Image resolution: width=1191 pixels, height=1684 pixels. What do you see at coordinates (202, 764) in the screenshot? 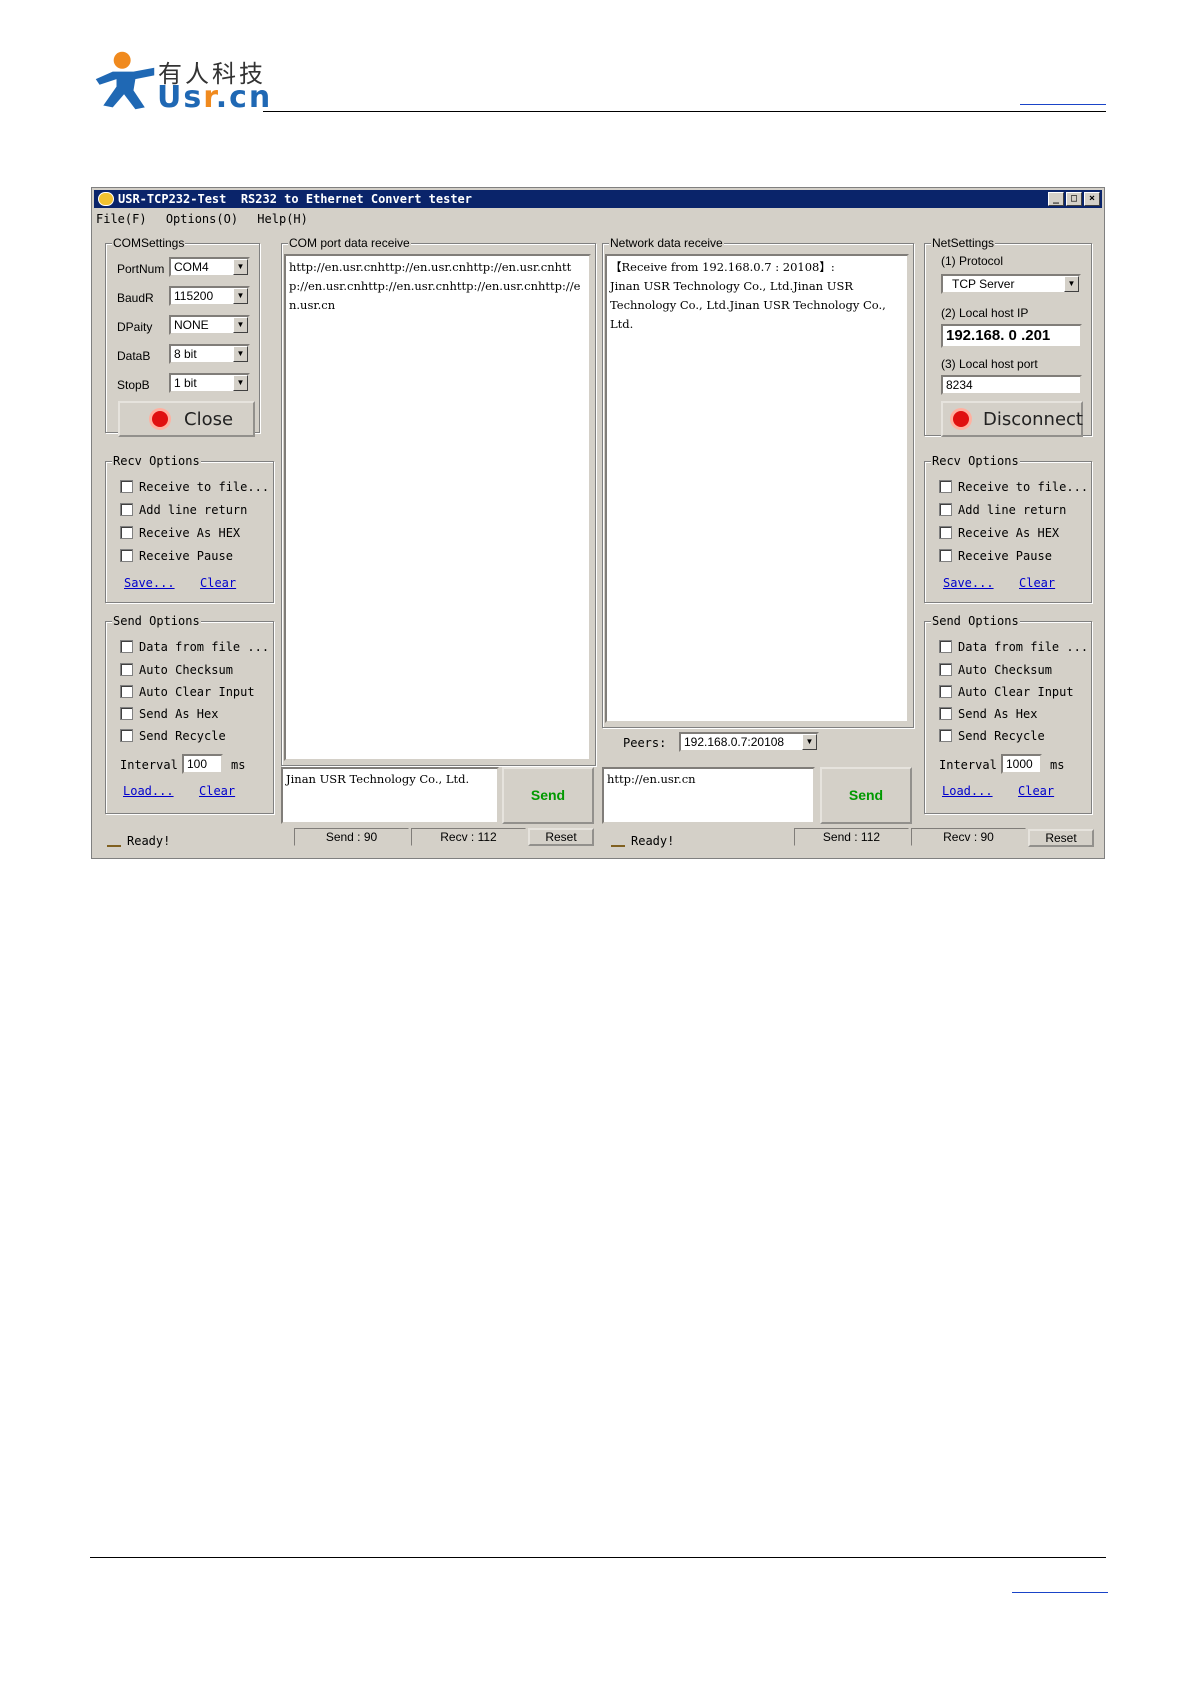
I see `left-interval-input: 100` at bounding box center [202, 764].